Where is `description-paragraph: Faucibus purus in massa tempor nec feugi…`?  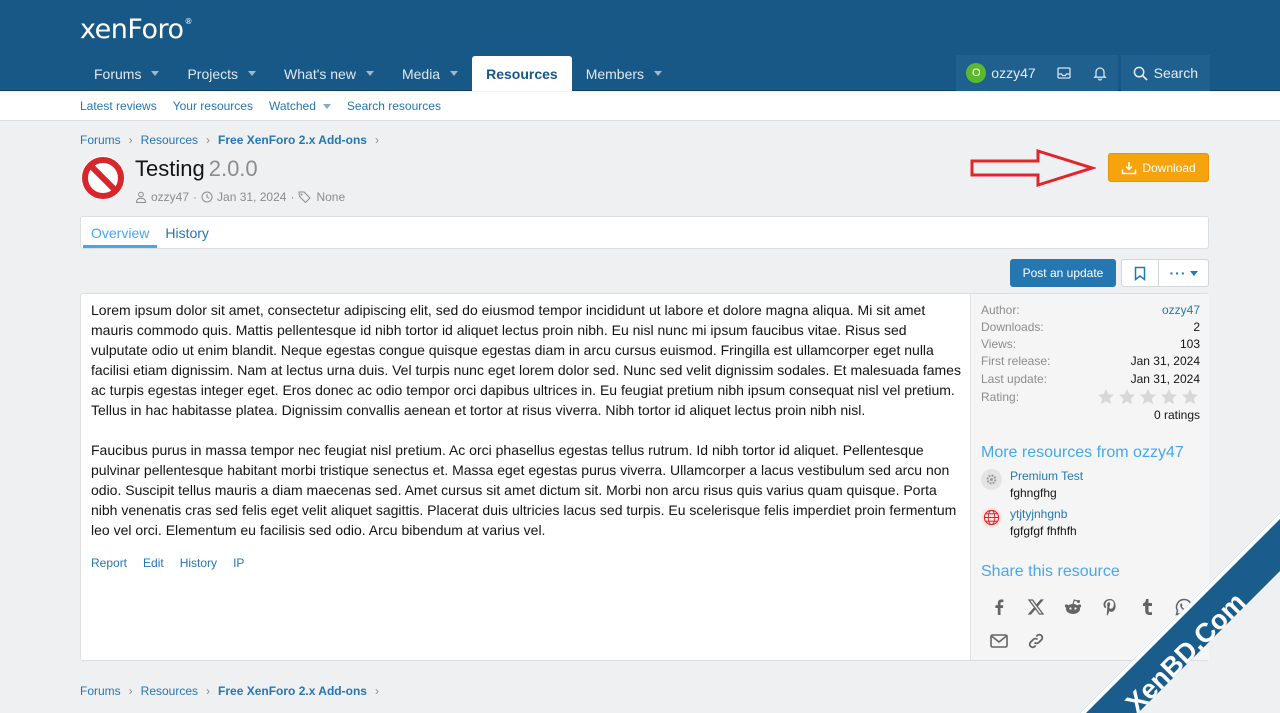 description-paragraph: Faucibus purus in massa tempor nec feugi… is located at coordinates (524, 490).